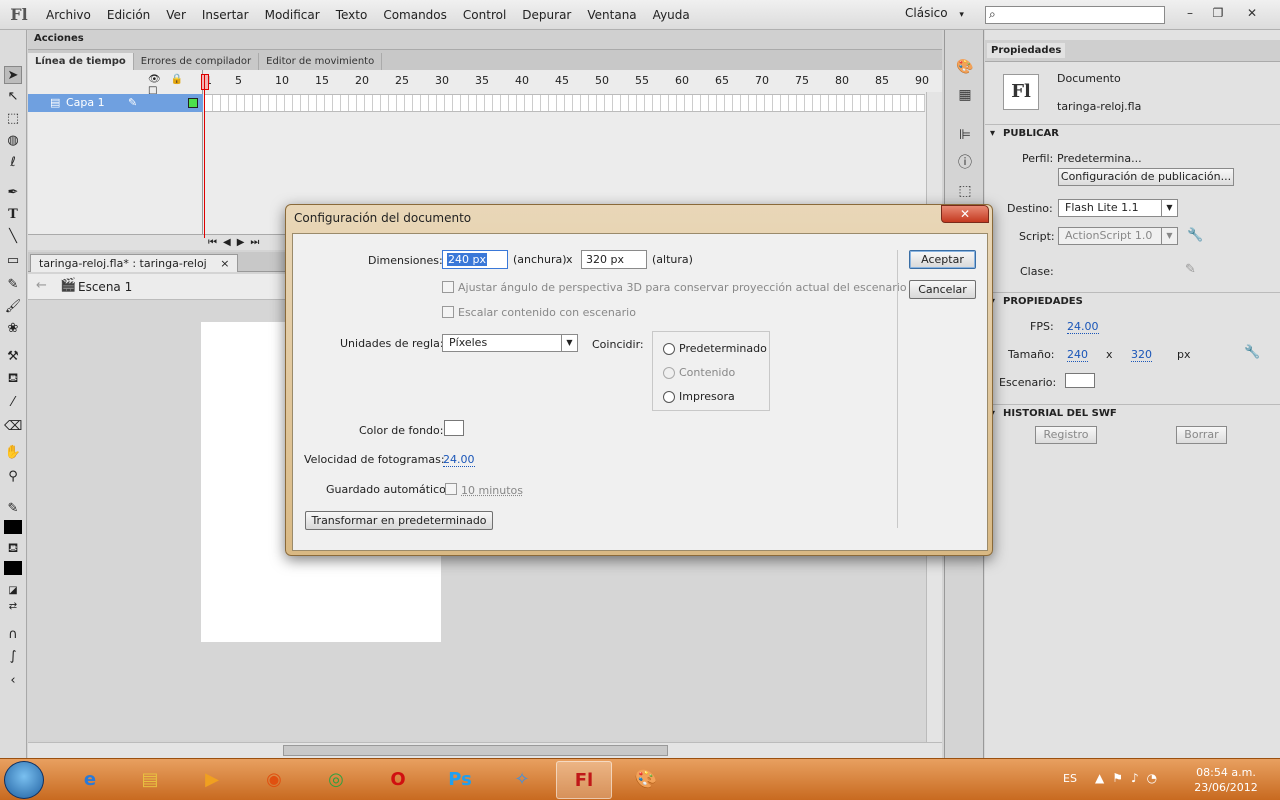  I want to click on deco-tool-icon: ❀, so click(13, 329).